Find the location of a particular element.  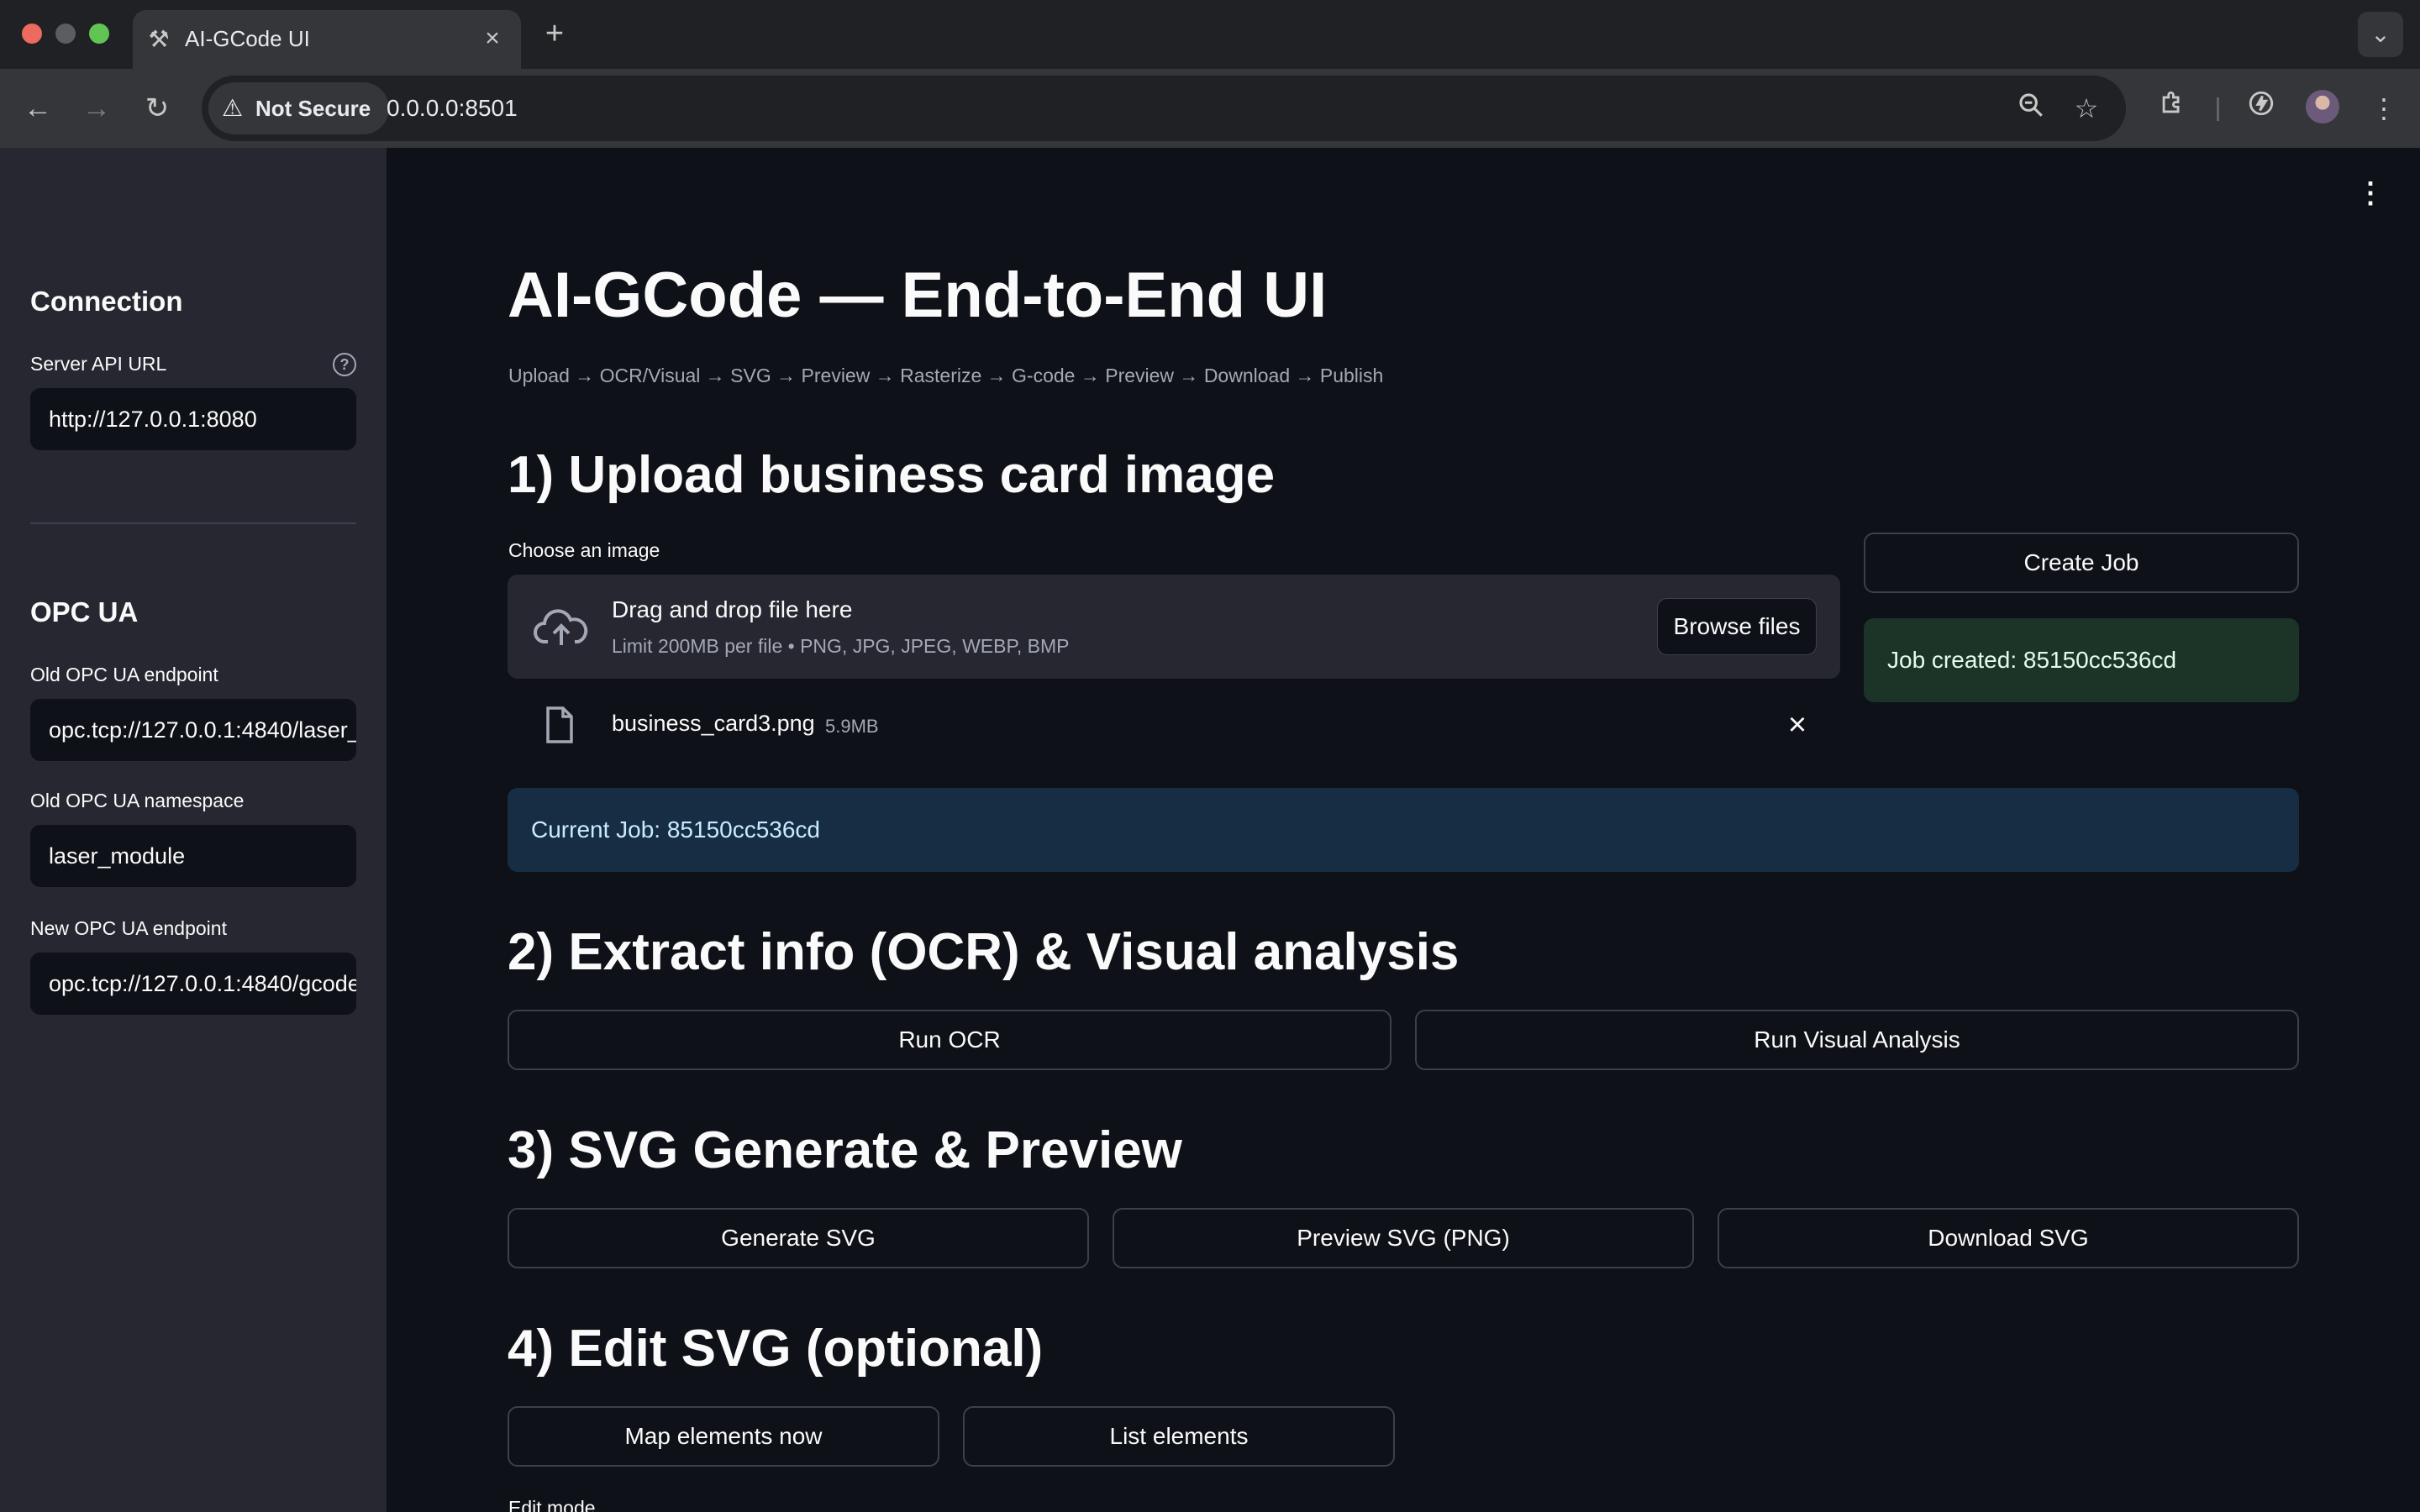

server-api-url-input: http://127.0.0.1:8080 is located at coordinates (193, 419).